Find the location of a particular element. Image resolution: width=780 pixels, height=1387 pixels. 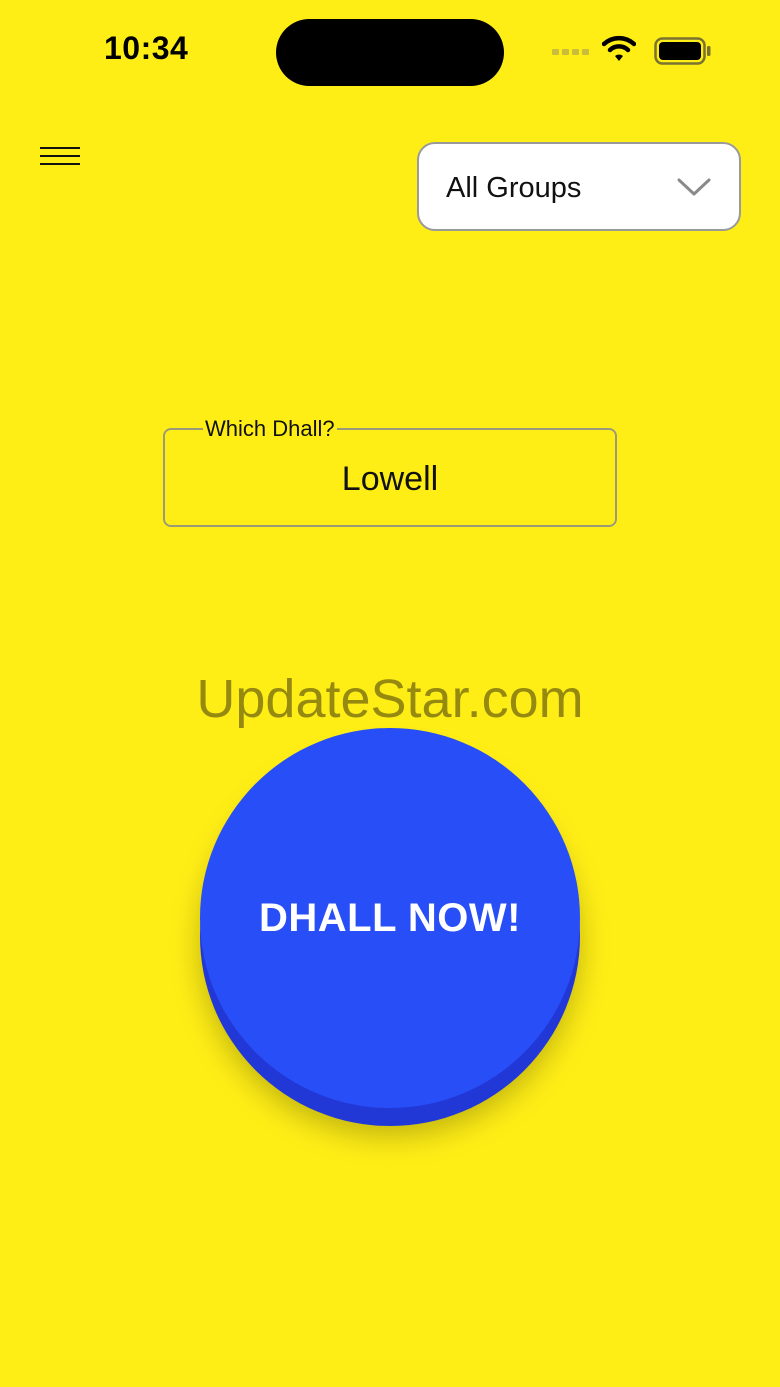

dhall-select-field: Which Dhall? Lowell is located at coordinates (390, 471).